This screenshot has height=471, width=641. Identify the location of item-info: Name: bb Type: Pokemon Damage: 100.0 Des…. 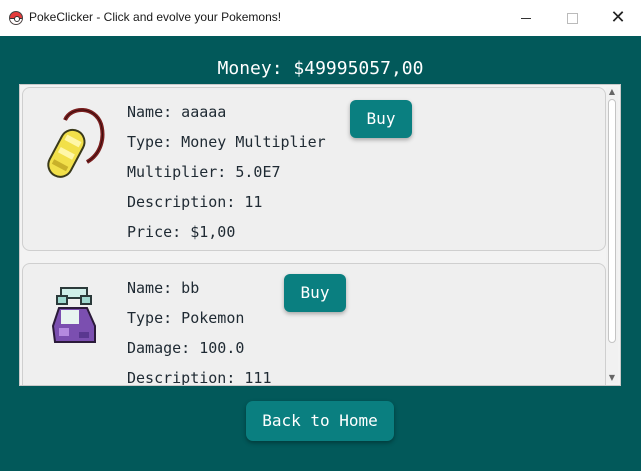
(199, 332).